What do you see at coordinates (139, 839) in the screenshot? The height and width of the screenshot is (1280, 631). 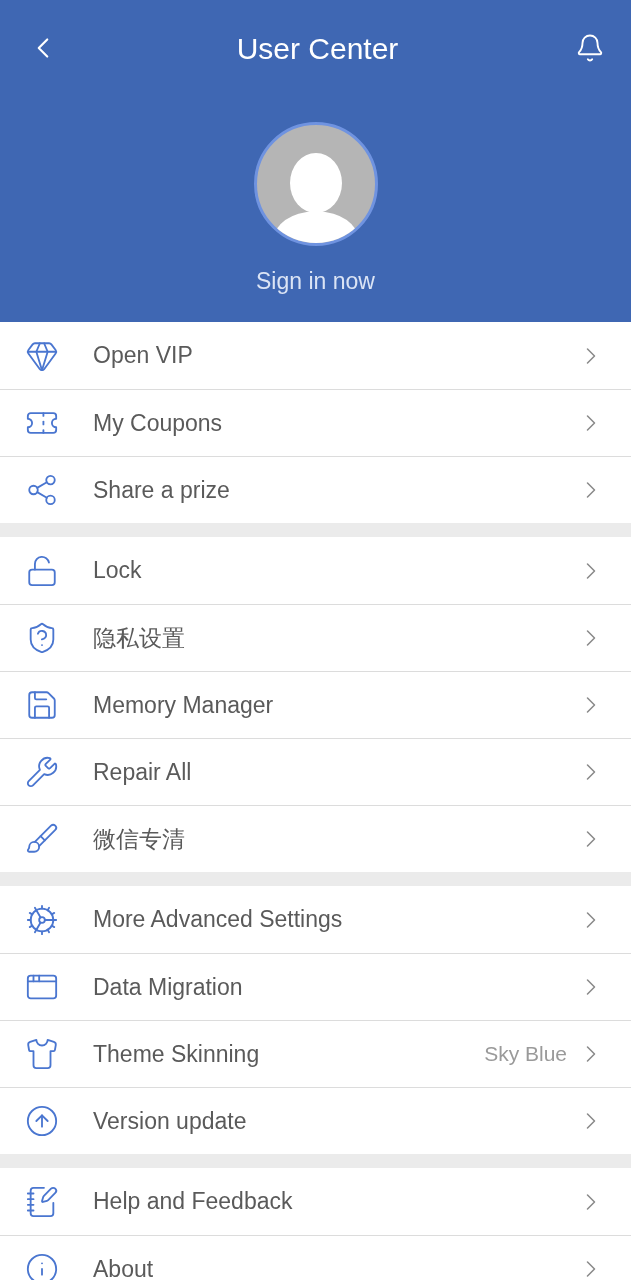 I see `menu-label: 微信专清` at bounding box center [139, 839].